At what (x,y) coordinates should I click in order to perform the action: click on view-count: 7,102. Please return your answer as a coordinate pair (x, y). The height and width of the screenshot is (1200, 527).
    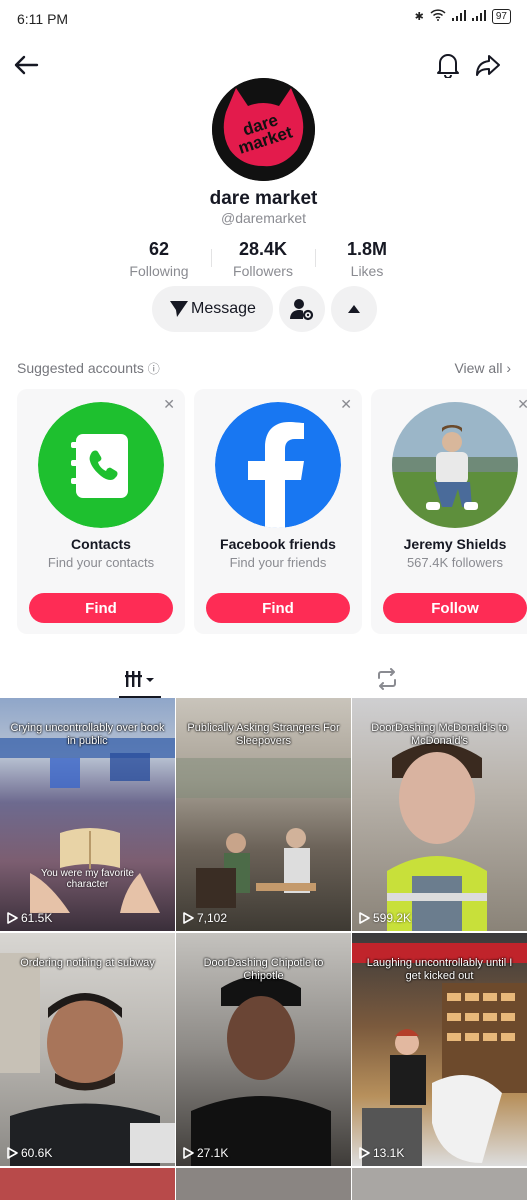
    Looking at the image, I should click on (204, 918).